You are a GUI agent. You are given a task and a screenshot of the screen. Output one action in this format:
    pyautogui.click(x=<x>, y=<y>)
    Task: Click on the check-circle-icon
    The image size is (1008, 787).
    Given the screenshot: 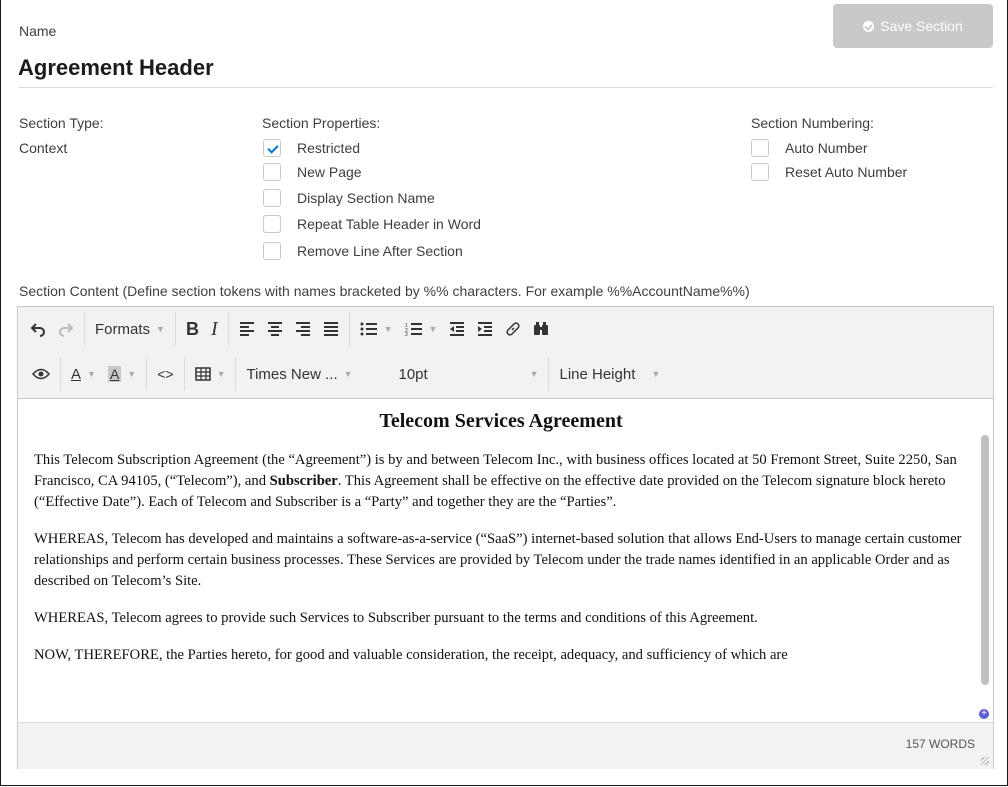 What is the action you would take?
    pyautogui.click(x=869, y=26)
    